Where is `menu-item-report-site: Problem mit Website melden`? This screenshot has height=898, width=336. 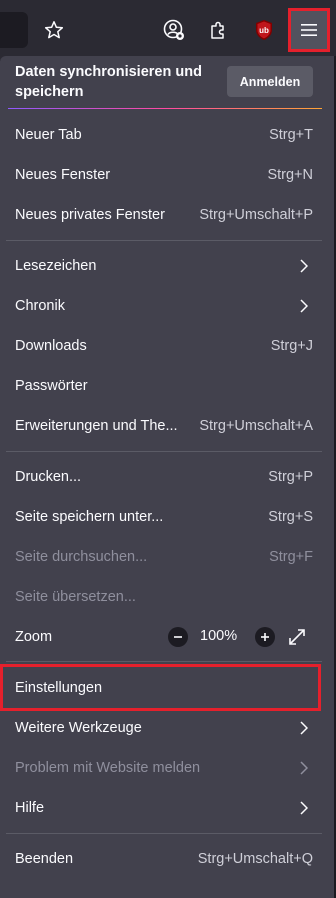
menu-item-report-site: Problem mit Website melden is located at coordinates (167, 768).